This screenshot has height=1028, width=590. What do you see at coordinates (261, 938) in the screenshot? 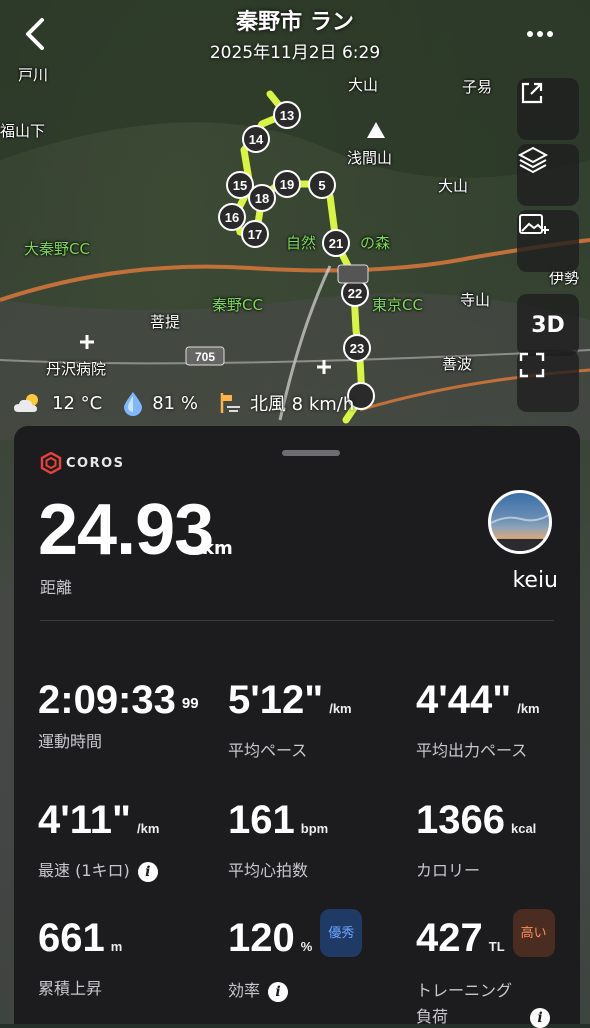
I see `stat-value: 120` at bounding box center [261, 938].